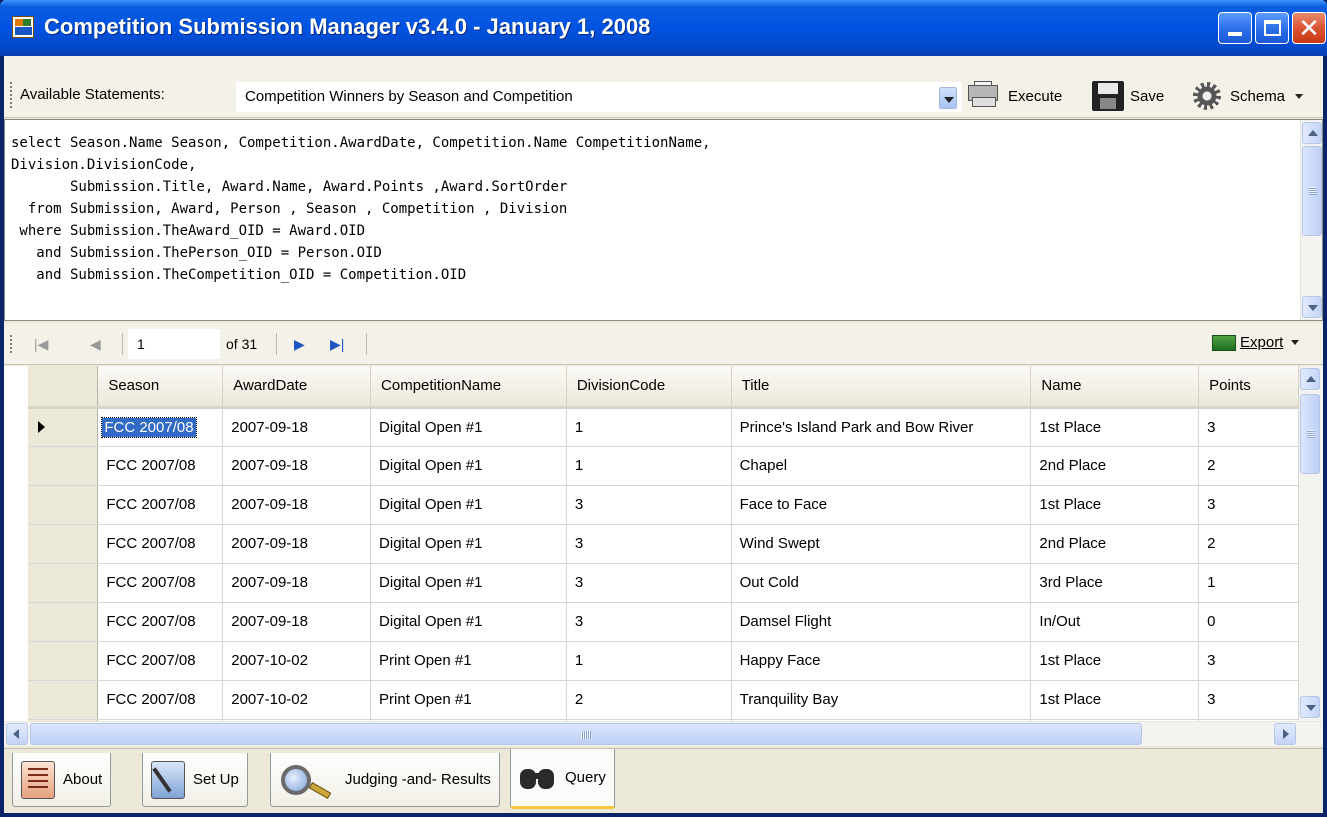 The height and width of the screenshot is (817, 1327). Describe the element at coordinates (1256, 342) in the screenshot. I see `export-button: Export` at that location.